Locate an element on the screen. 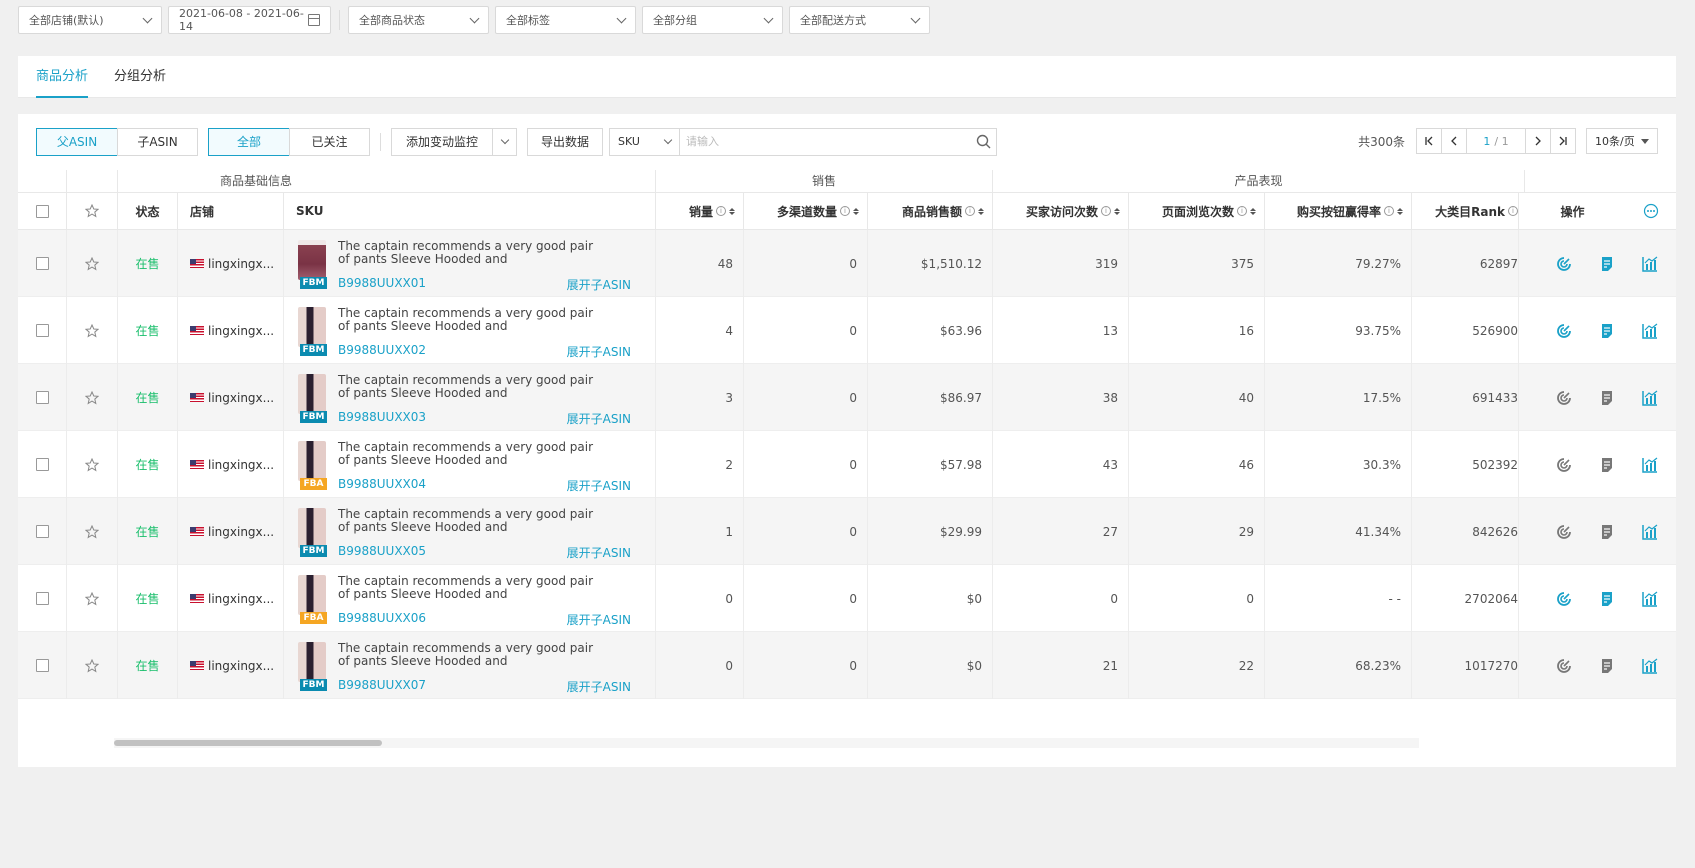  buyer-visits-column-header: 买家访问次数 i is located at coordinates (1061, 211).